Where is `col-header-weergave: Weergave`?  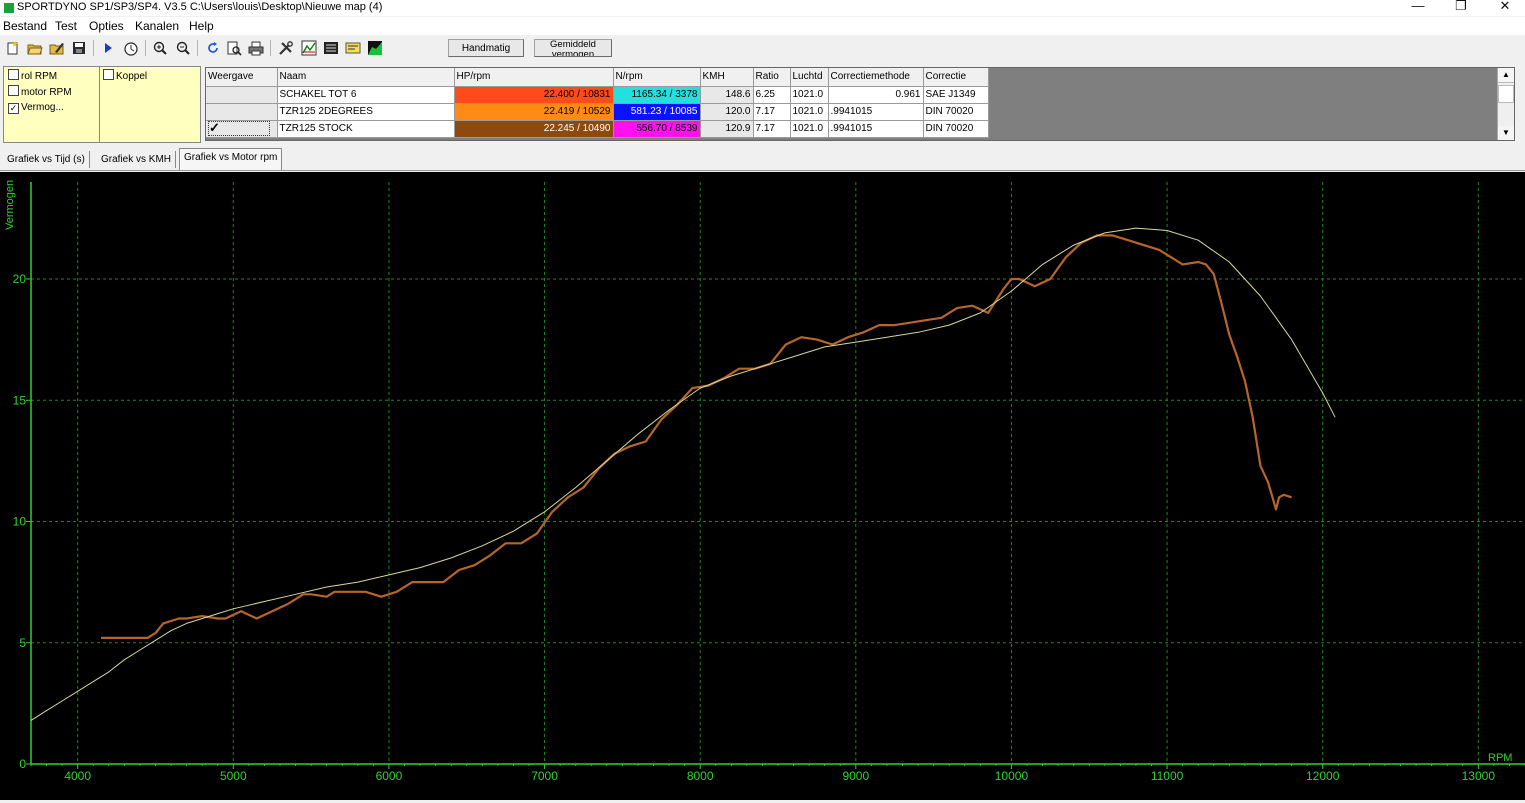 col-header-weergave: Weergave is located at coordinates (242, 77).